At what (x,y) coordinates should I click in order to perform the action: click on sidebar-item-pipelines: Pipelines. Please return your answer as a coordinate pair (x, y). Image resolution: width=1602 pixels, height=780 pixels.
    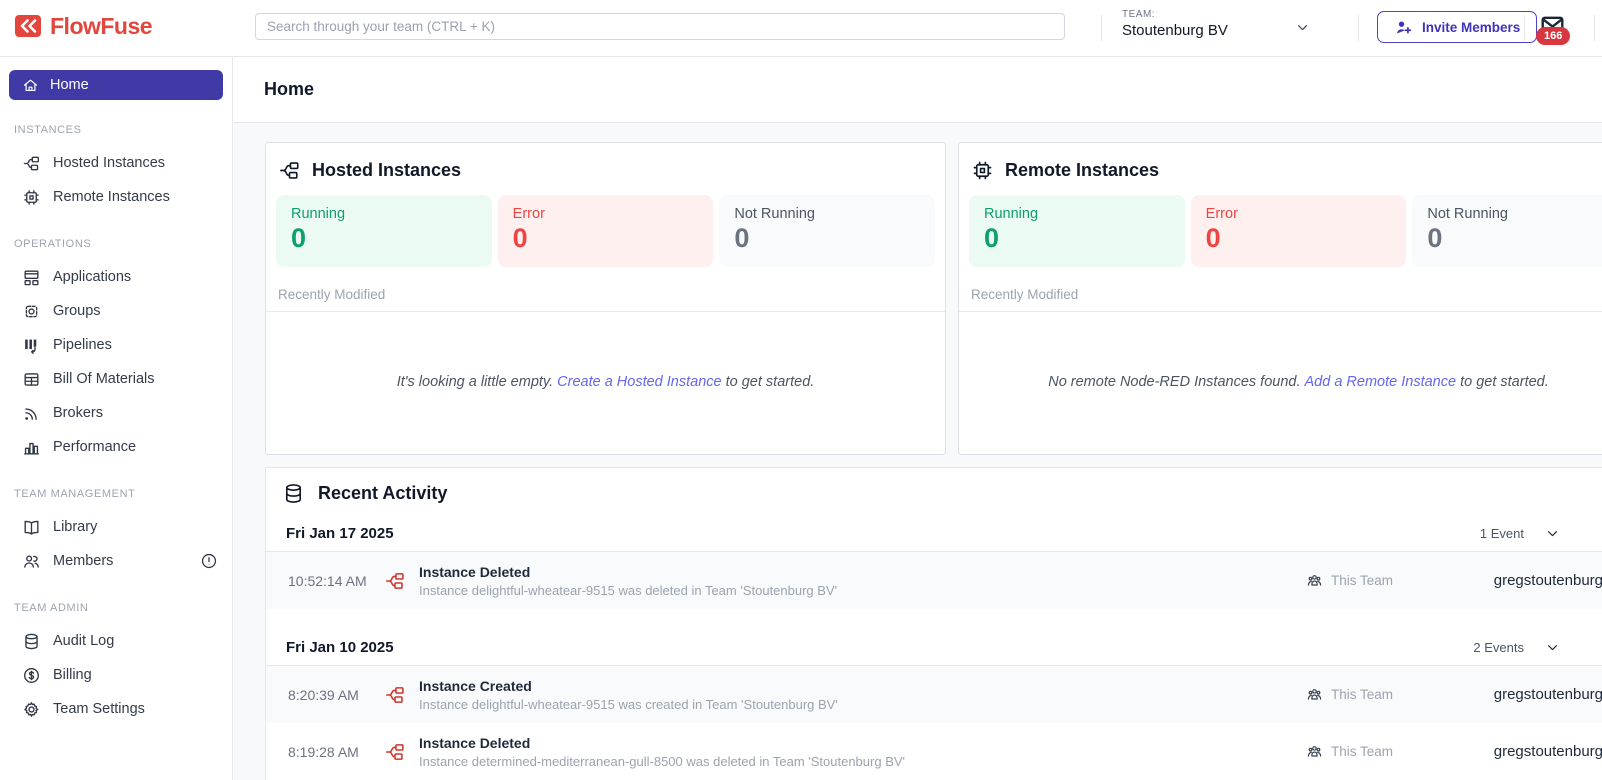
    Looking at the image, I should click on (116, 345).